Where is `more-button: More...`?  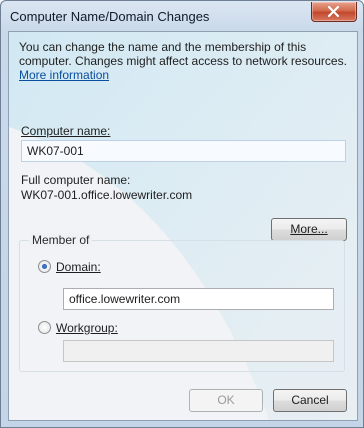
more-button: More... is located at coordinates (309, 229).